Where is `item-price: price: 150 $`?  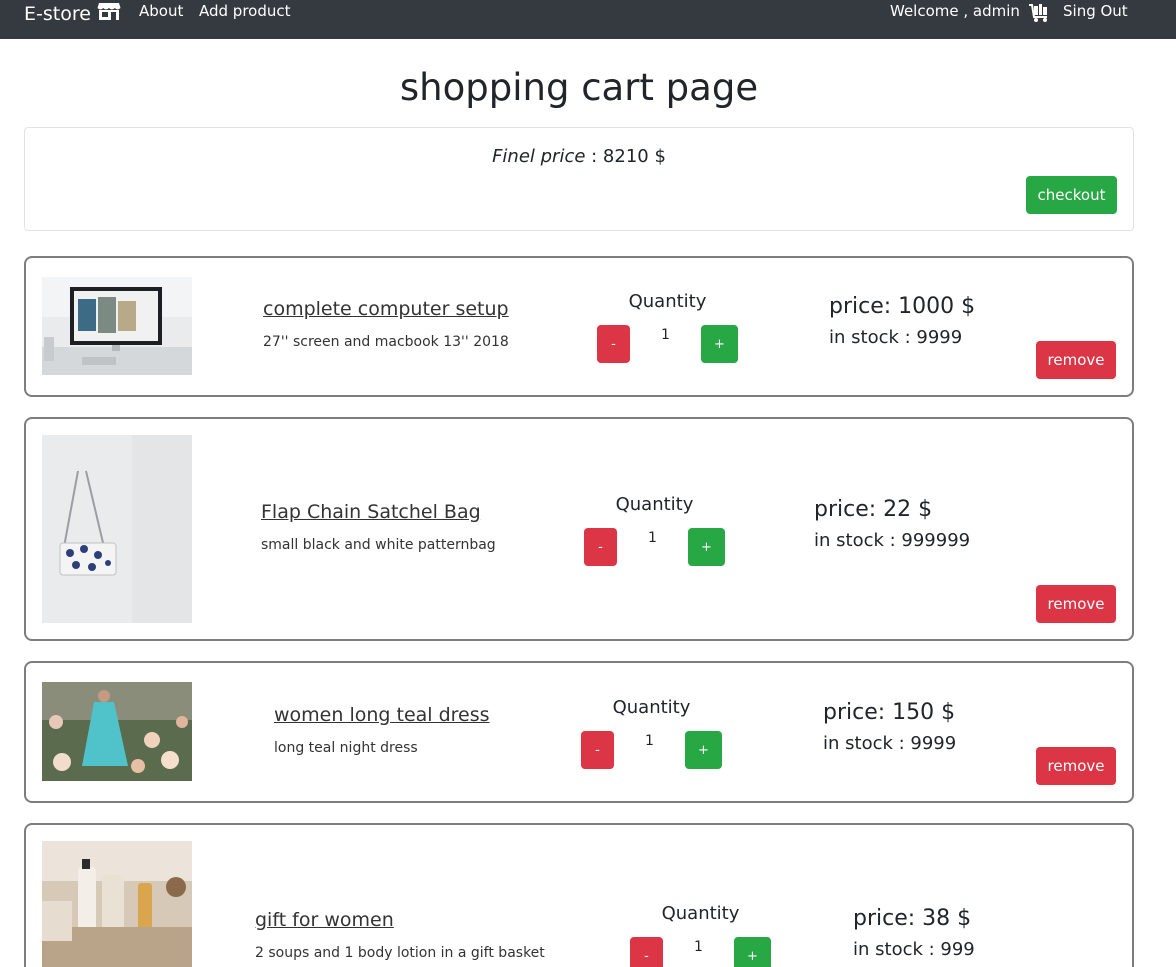 item-price: price: 150 $ is located at coordinates (889, 712).